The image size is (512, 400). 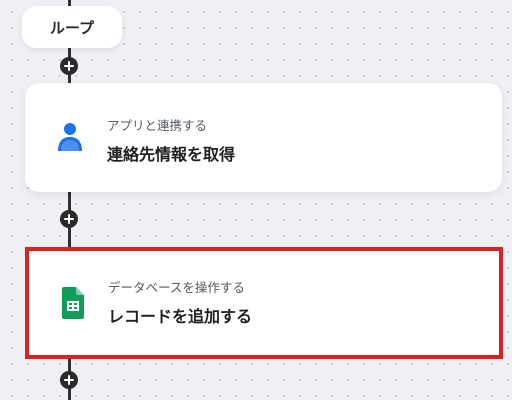 I want to click on step-title: レコードを追加する, so click(x=180, y=316).